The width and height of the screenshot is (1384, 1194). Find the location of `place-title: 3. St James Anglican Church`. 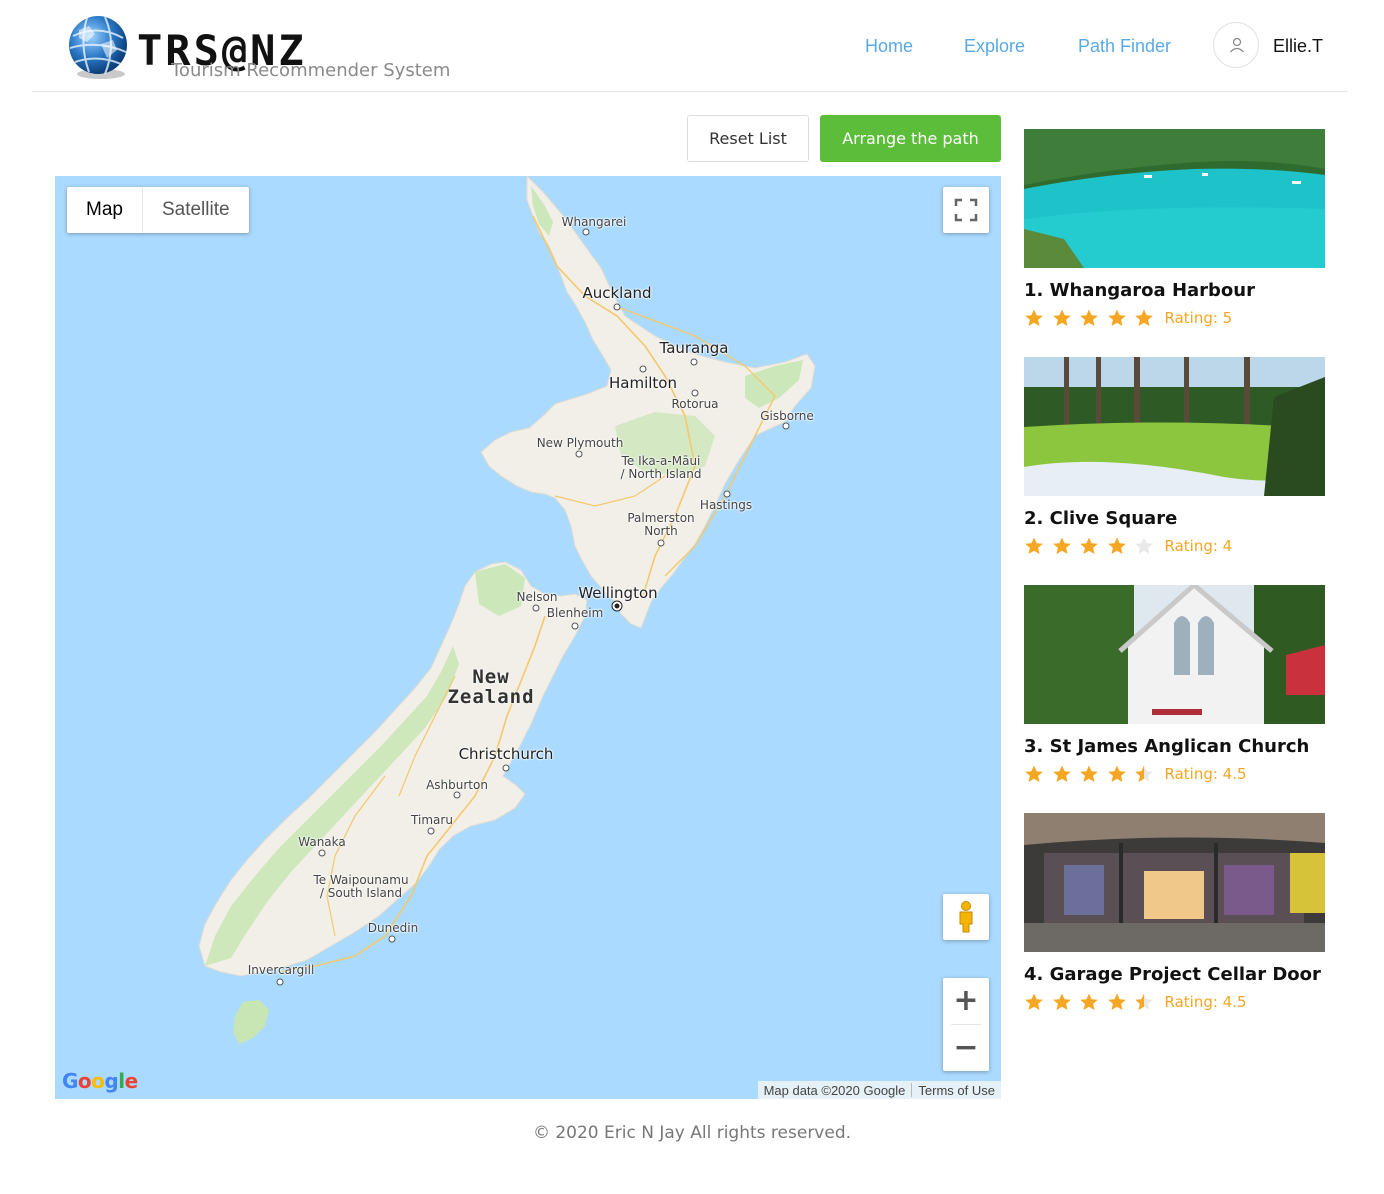

place-title: 3. St James Anglican Church is located at coordinates (1174, 747).